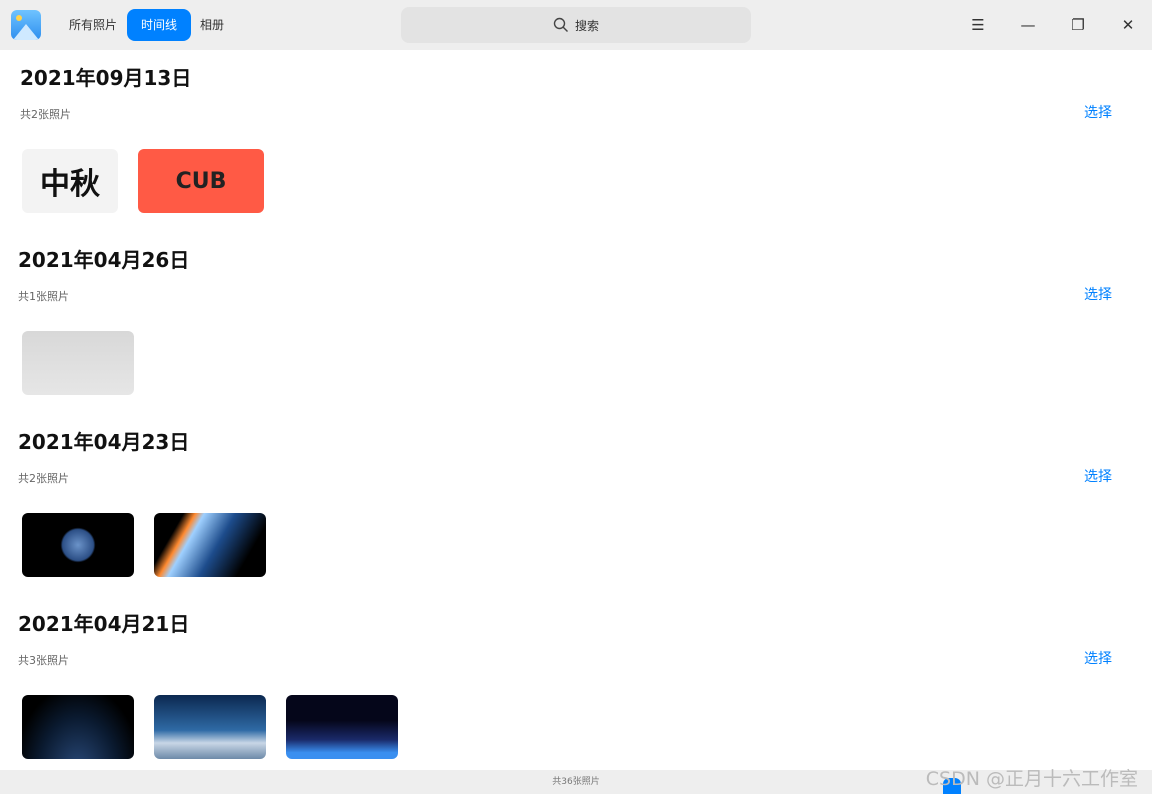  I want to click on minimize-button: —, so click(1028, 25).